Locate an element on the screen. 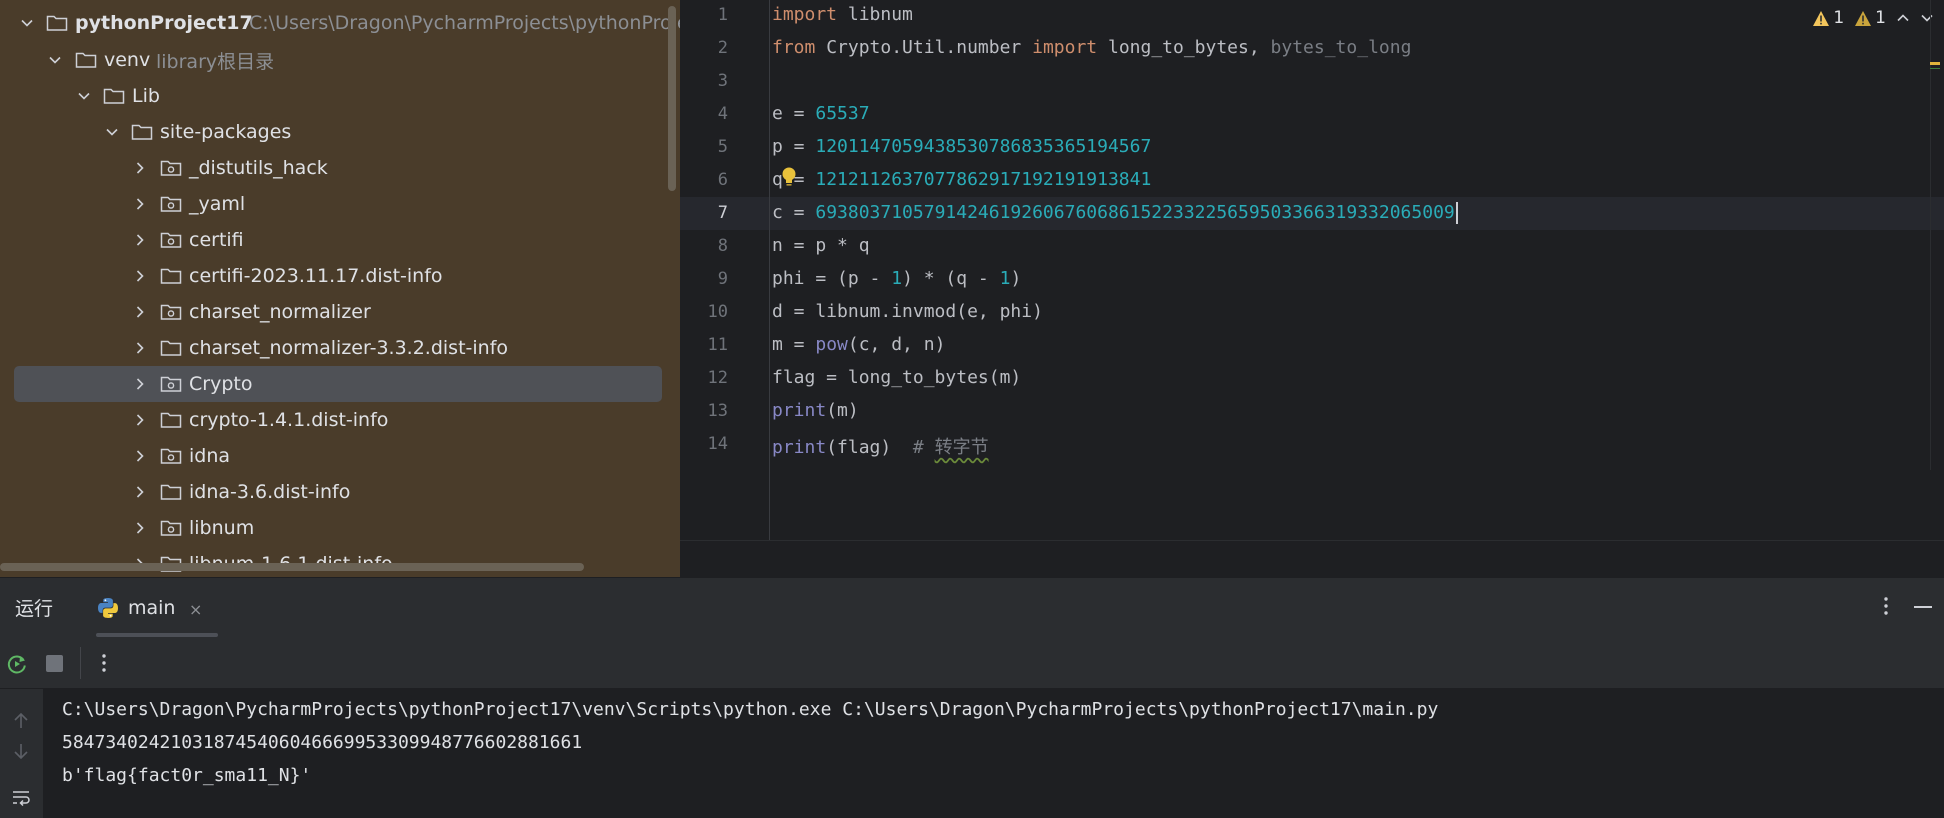  number-token: 12121126370778629171921919138​41 is located at coordinates (983, 179).